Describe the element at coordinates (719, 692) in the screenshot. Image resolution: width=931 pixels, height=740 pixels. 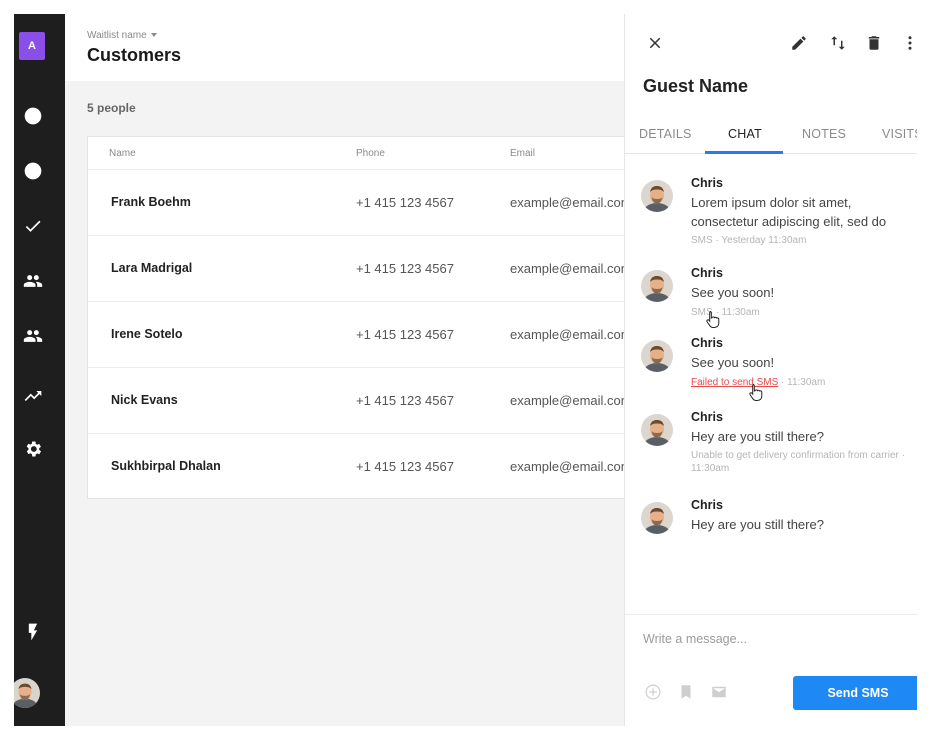
I see `mail-icon` at that location.